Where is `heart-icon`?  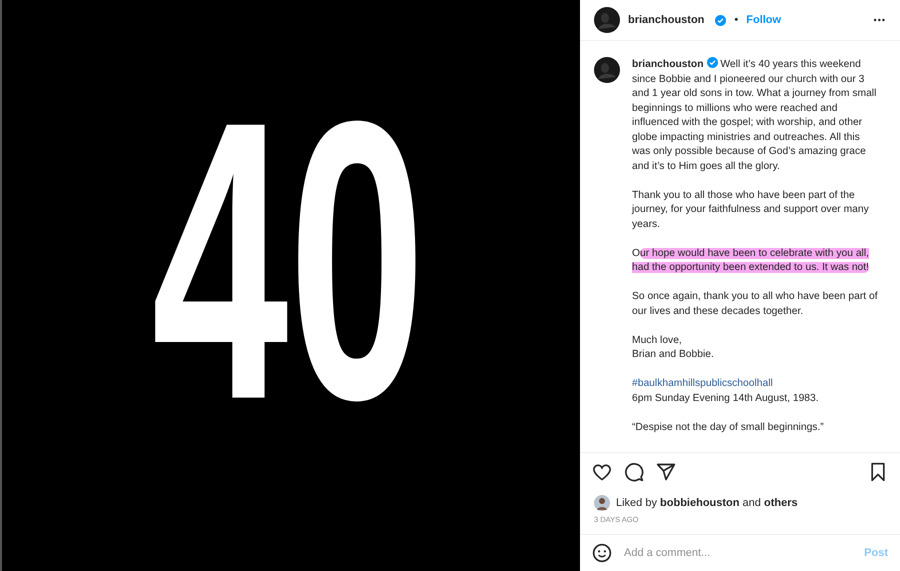 heart-icon is located at coordinates (602, 472).